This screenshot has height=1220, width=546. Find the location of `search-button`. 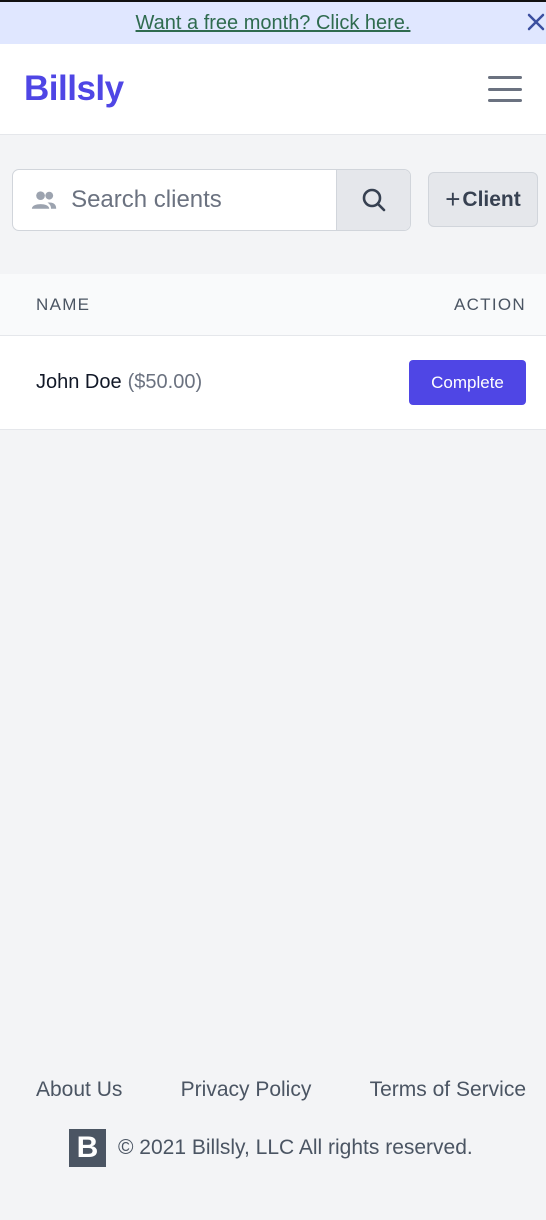

search-button is located at coordinates (373, 200).